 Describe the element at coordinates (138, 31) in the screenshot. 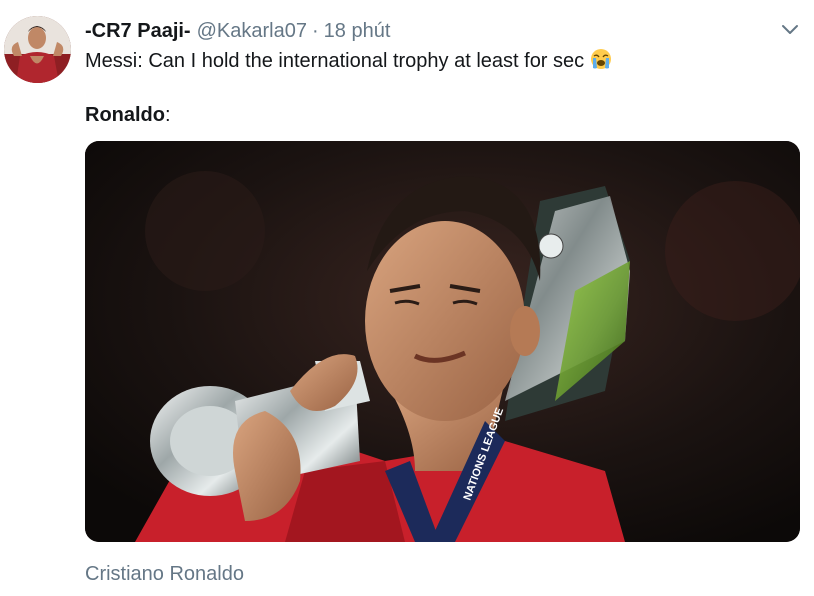

I see `display-name: -CR7 Paaji-` at that location.